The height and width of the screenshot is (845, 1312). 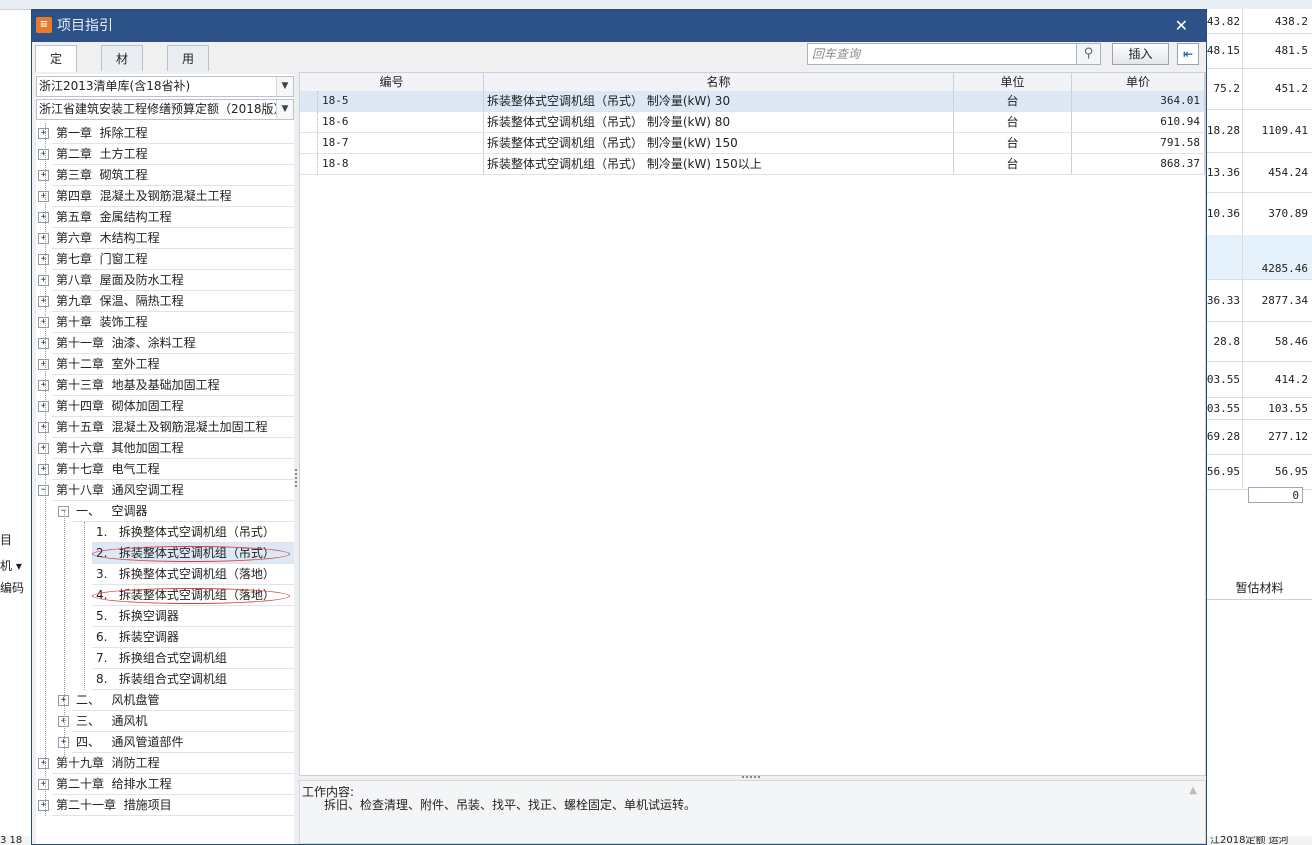 I want to click on row-indicator, so click(x=309, y=143).